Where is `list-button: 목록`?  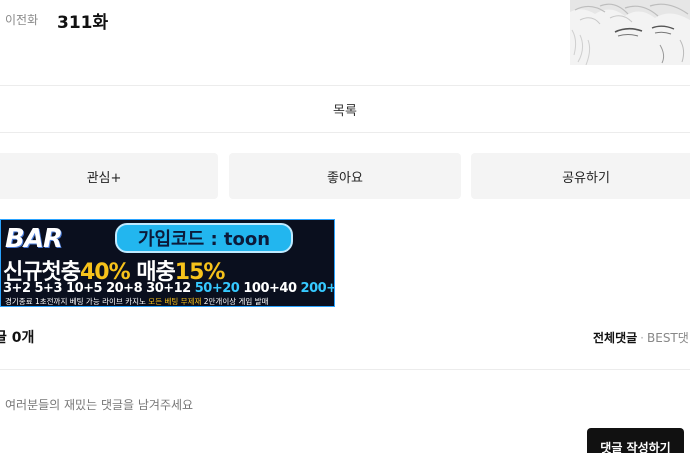 list-button: 목록 is located at coordinates (345, 109).